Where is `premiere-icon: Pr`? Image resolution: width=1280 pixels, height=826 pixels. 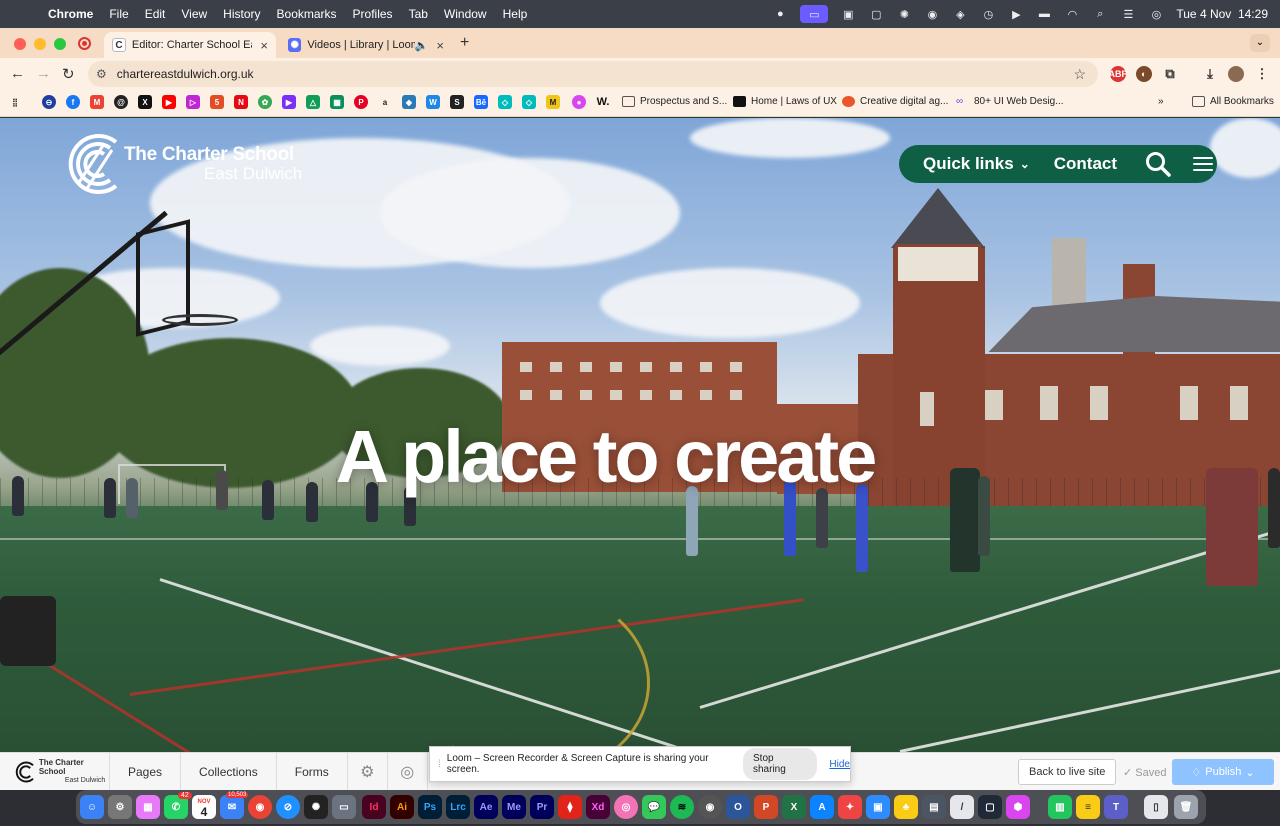
premiere-icon: Pr is located at coordinates (542, 807).